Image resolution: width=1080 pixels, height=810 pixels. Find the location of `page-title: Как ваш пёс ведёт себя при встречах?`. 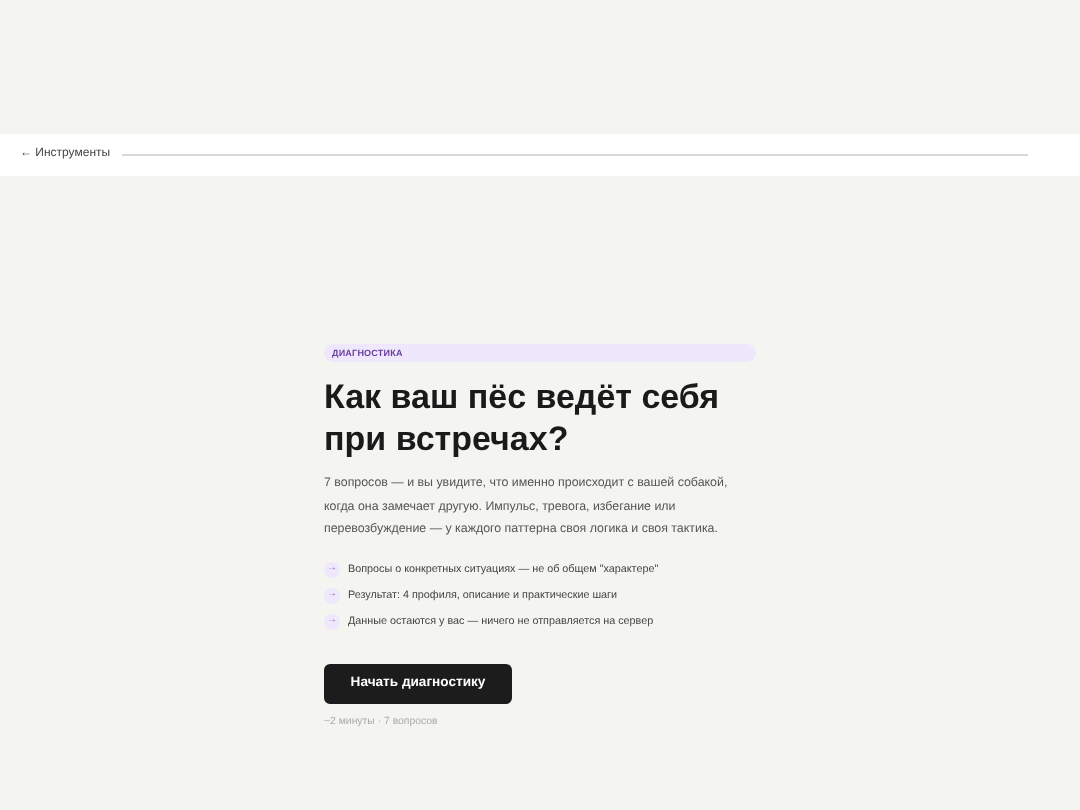

page-title: Как ваш пёс ведёт себя при встречах? is located at coordinates (523, 418).